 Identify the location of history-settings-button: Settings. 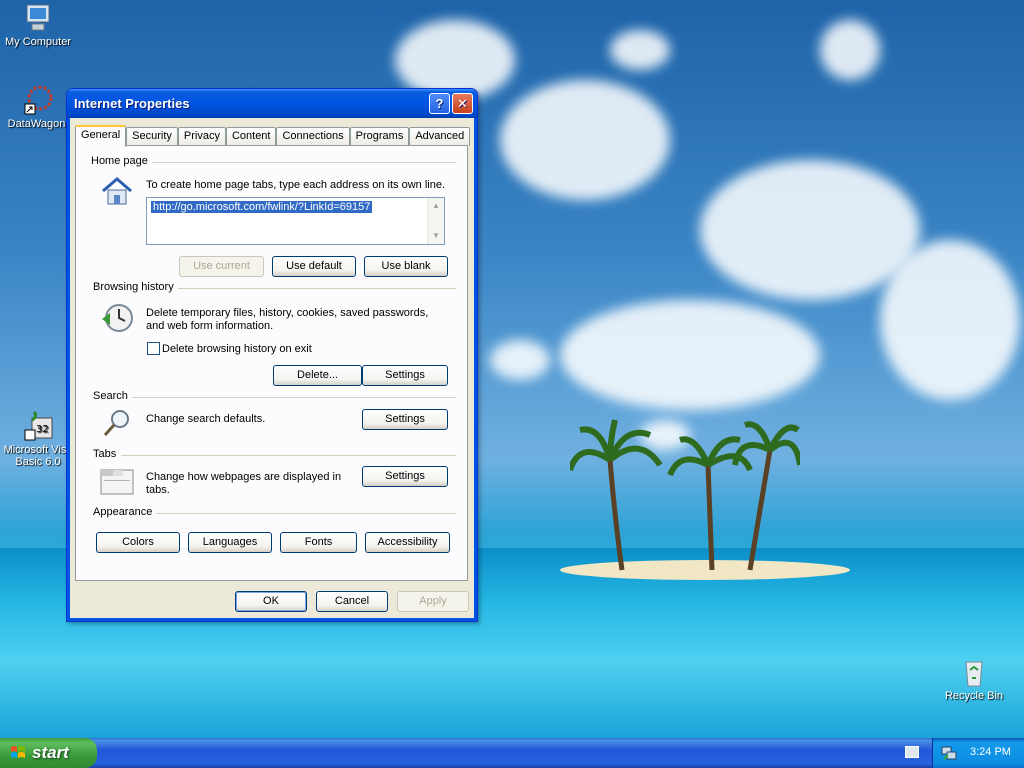
(405, 375).